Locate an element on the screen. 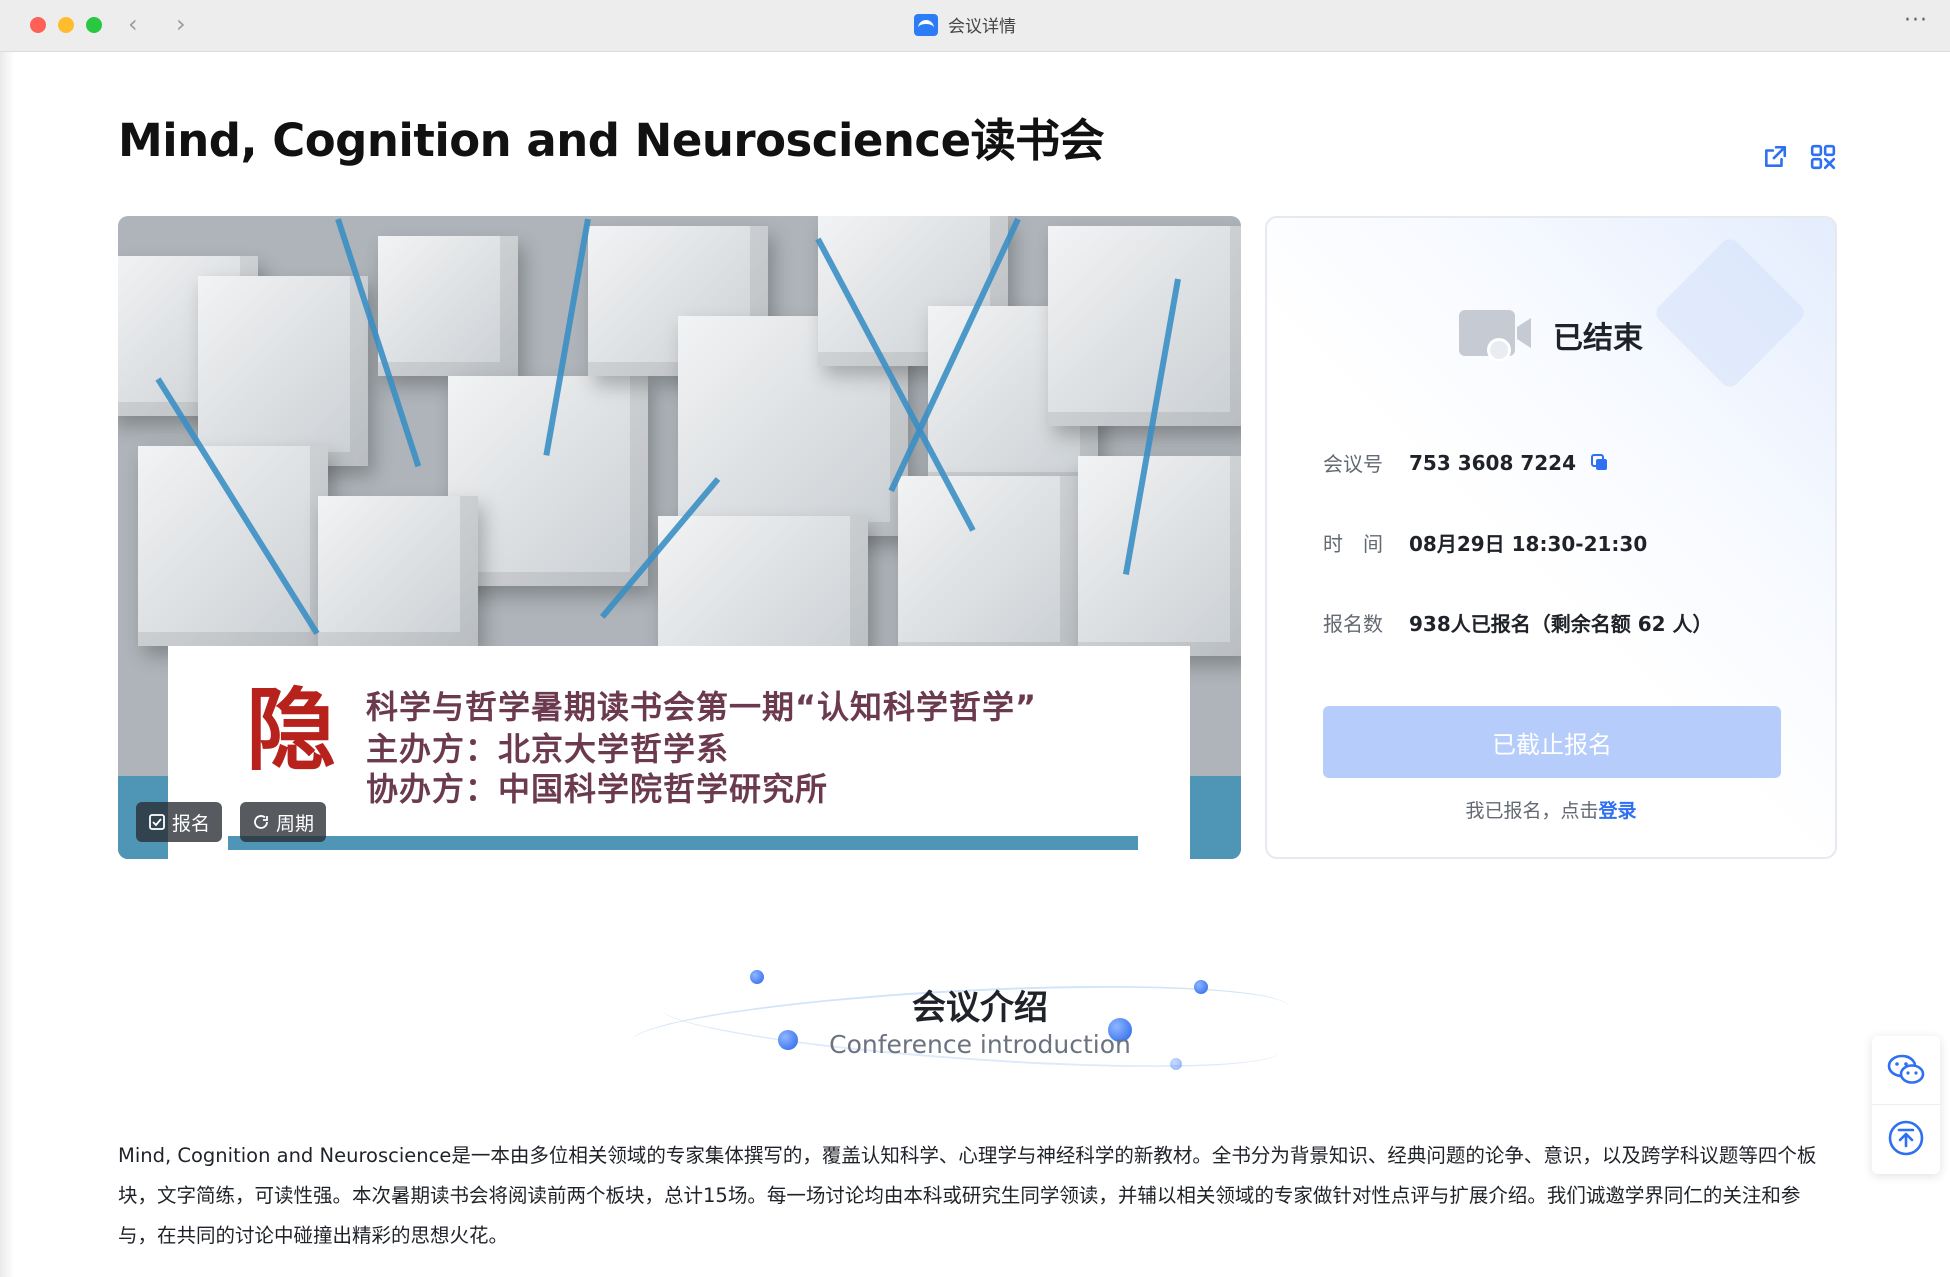 Image resolution: width=1950 pixels, height=1277 pixels. close-window-button is located at coordinates (38, 25).